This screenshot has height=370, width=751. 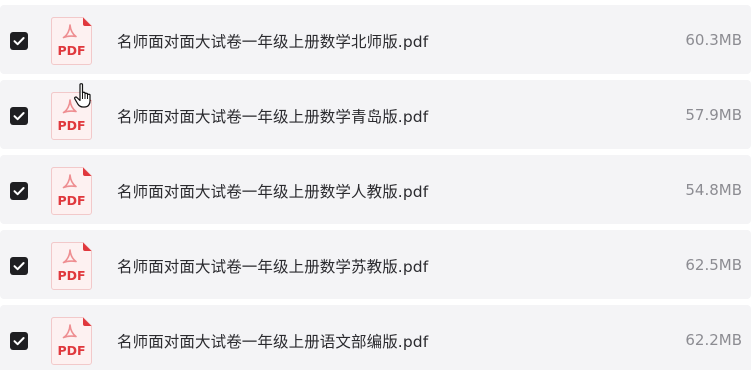 What do you see at coordinates (272, 41) in the screenshot?
I see `file-name: 名师面对面大试卷一年级上册数学北师版.pdf` at bounding box center [272, 41].